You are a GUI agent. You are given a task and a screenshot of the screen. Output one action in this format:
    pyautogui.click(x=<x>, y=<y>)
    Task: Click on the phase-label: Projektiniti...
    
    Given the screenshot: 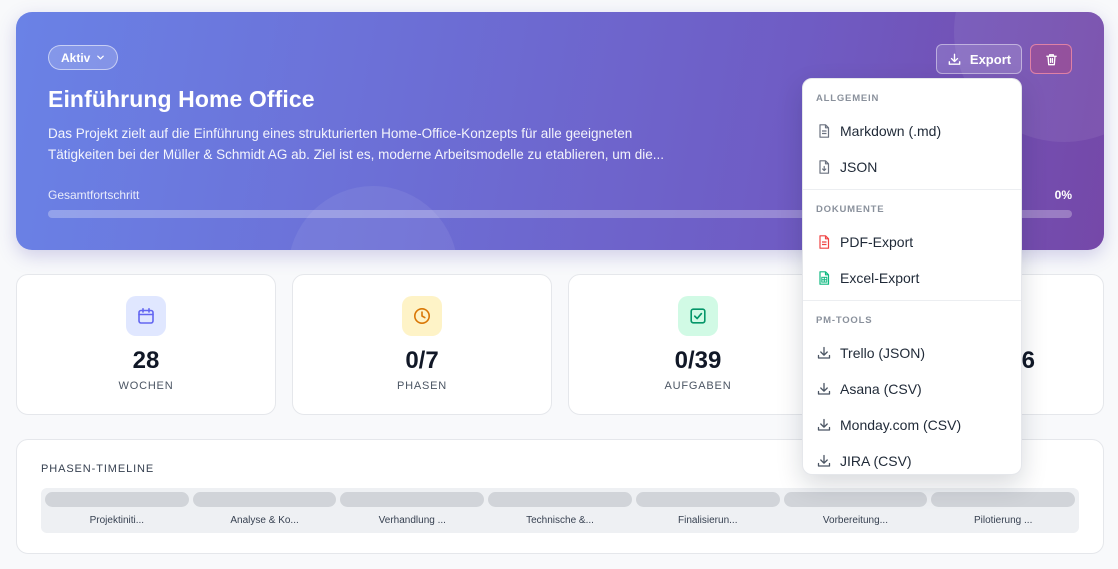 What is the action you would take?
    pyautogui.click(x=117, y=520)
    